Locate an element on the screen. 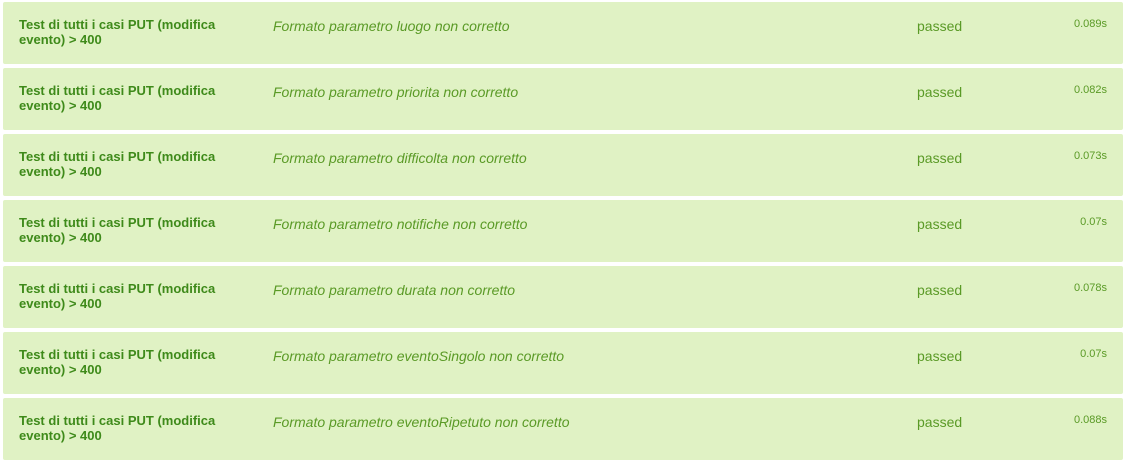 Image resolution: width=1126 pixels, height=464 pixels. test-title: Formato parametro luogo non corretto is located at coordinates (391, 26).